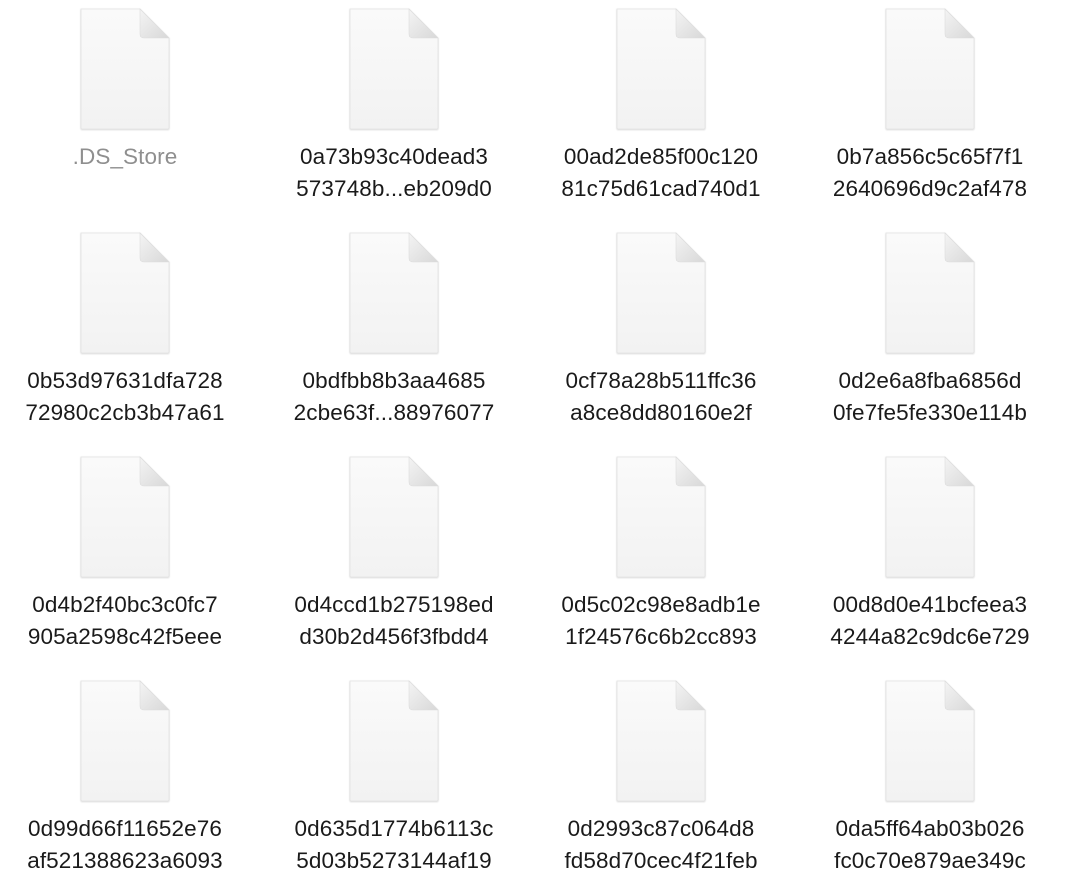  I want to click on file-item: 0d5c02c98e8adb1e 1f24576c6b2cc893, so click(661, 558).